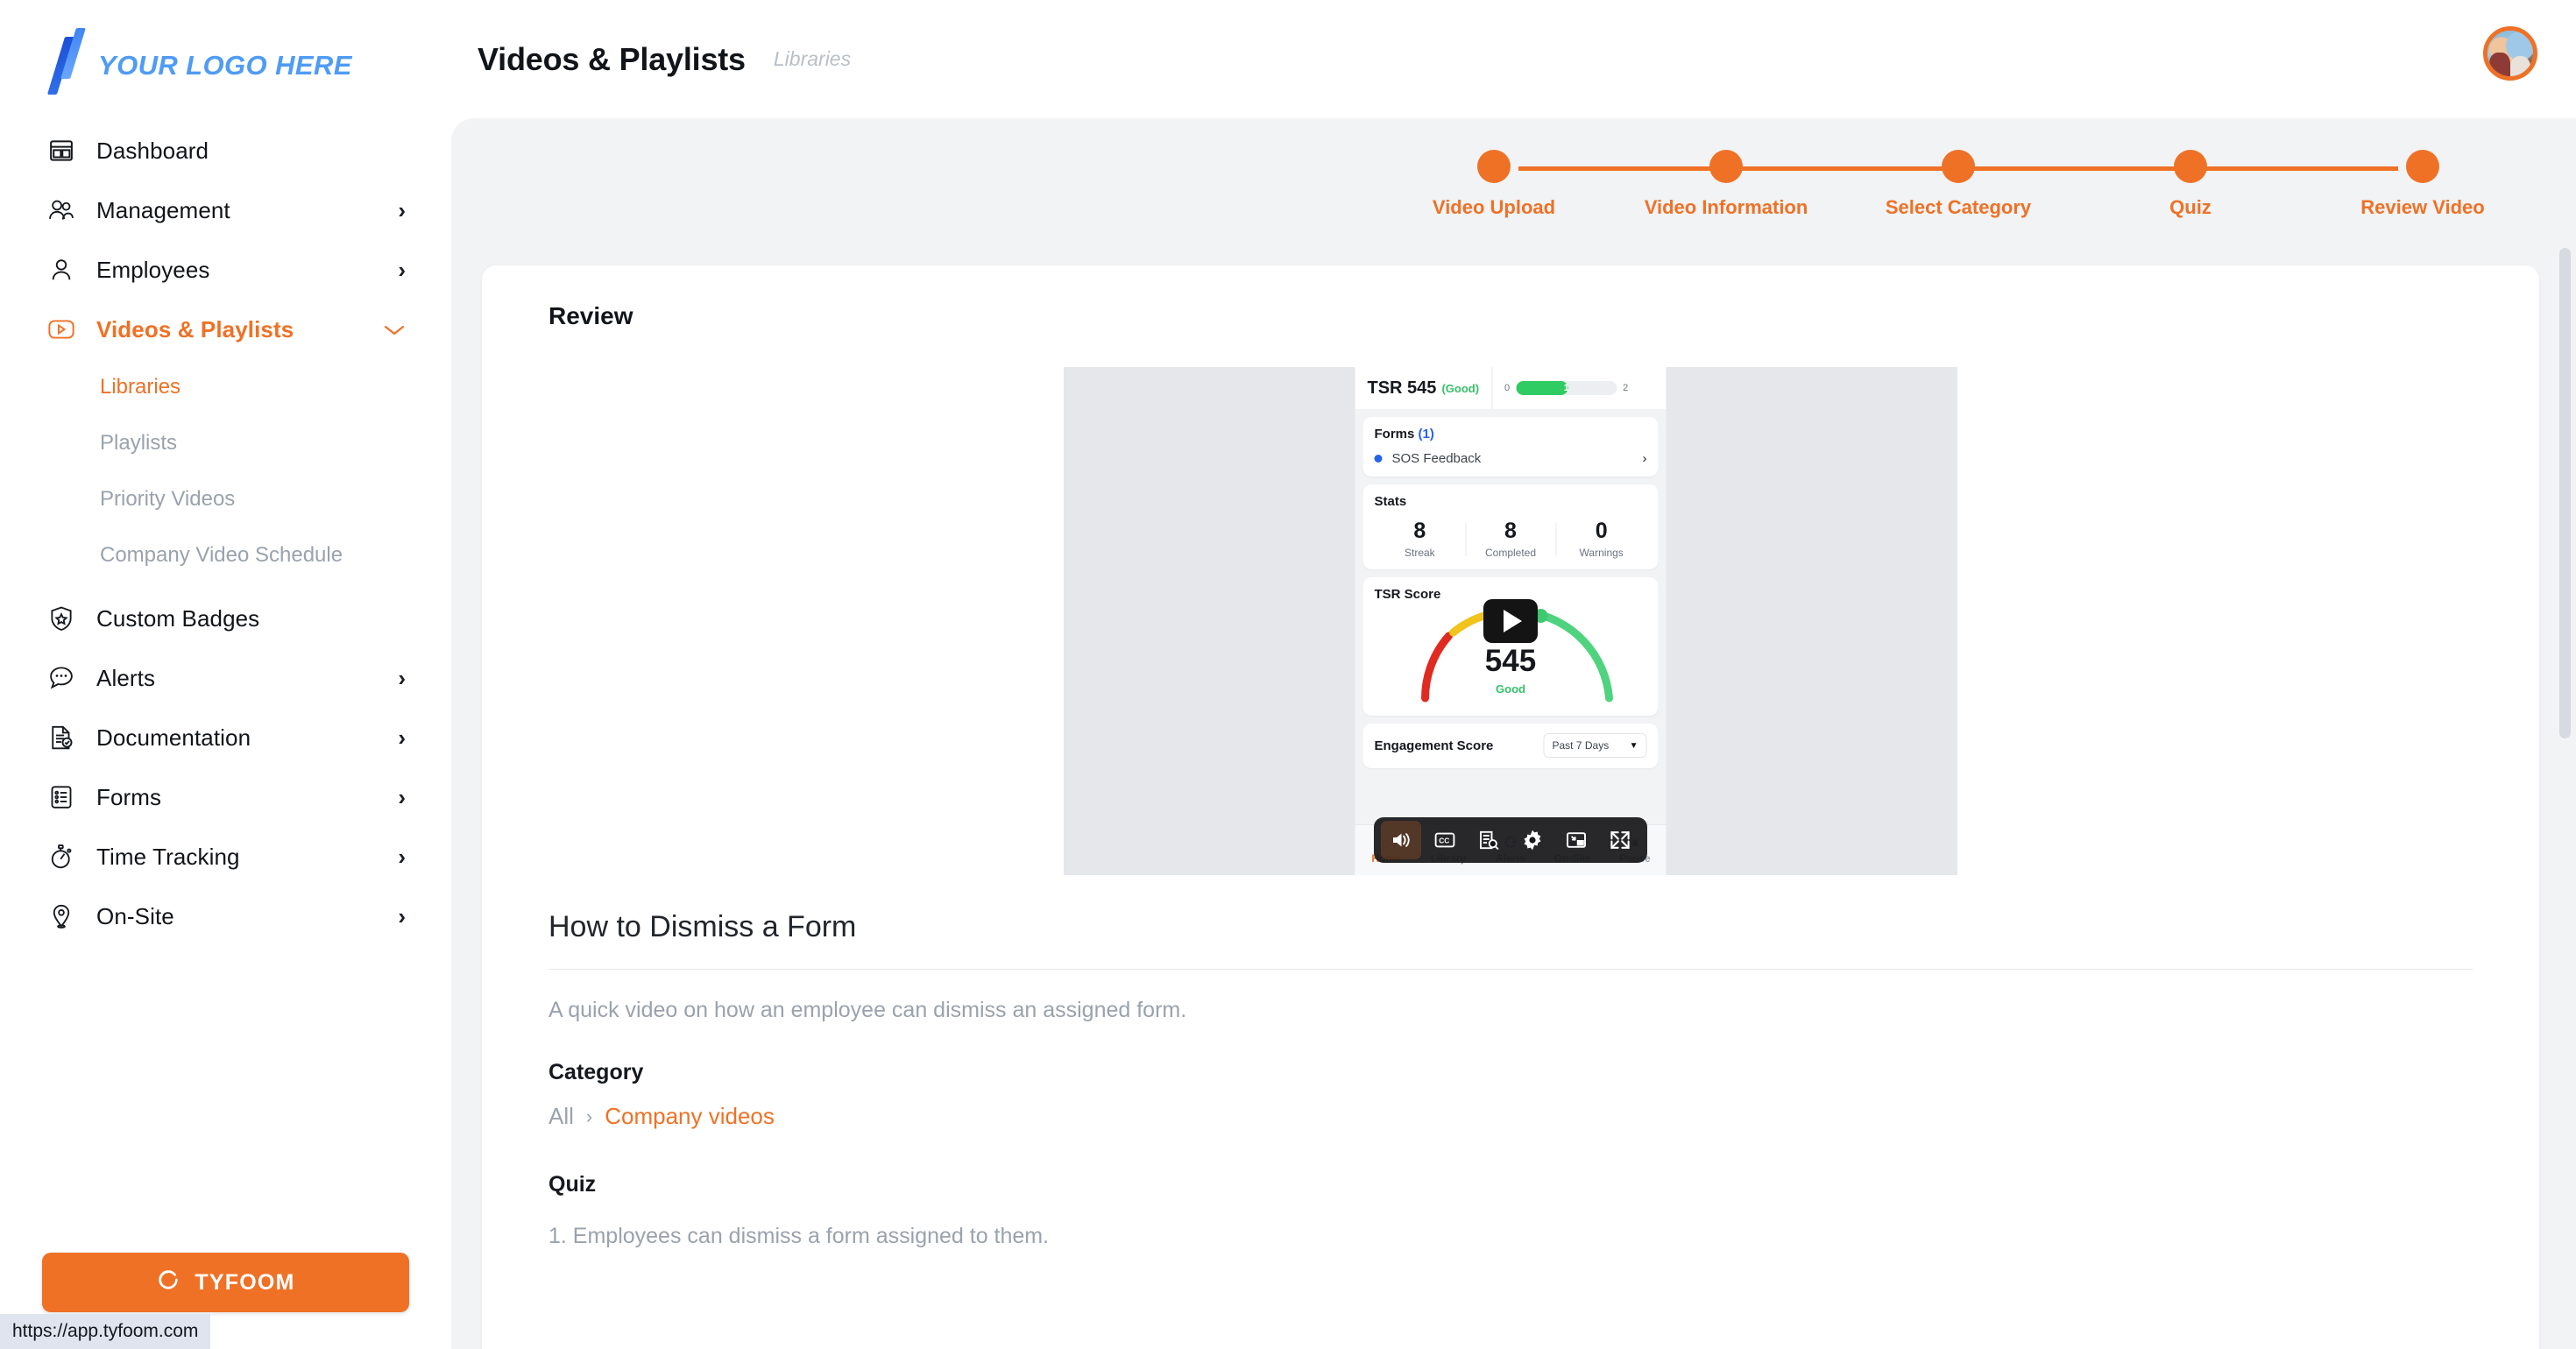 The image size is (2576, 1349). What do you see at coordinates (1401, 840) in the screenshot?
I see `volume-button` at bounding box center [1401, 840].